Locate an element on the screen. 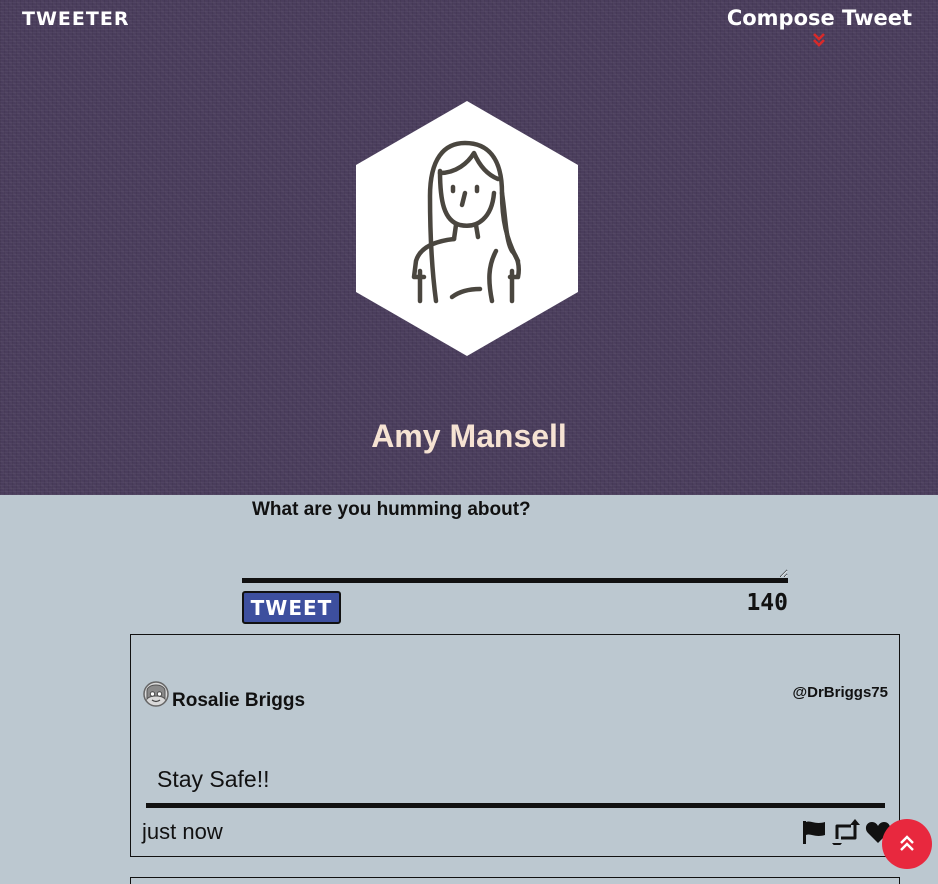 The width and height of the screenshot is (938, 884). tweet-author-name: Rosalie Briggs is located at coordinates (239, 700).